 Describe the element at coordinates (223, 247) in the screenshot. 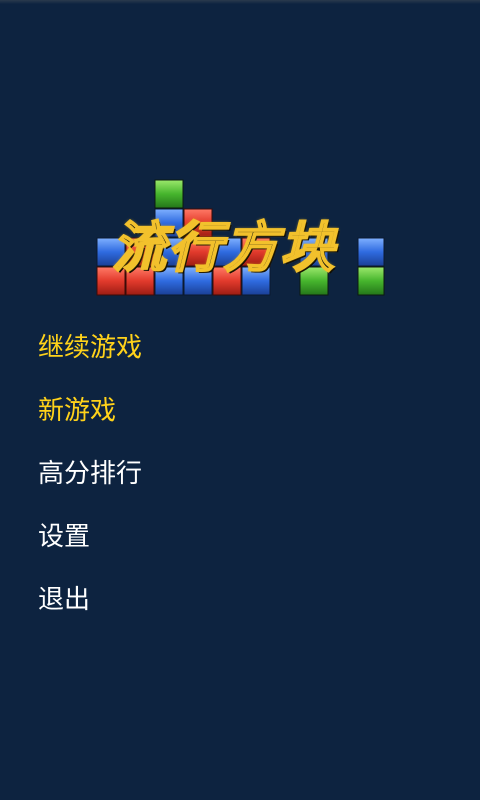

I see `game-title: 流行方块` at that location.